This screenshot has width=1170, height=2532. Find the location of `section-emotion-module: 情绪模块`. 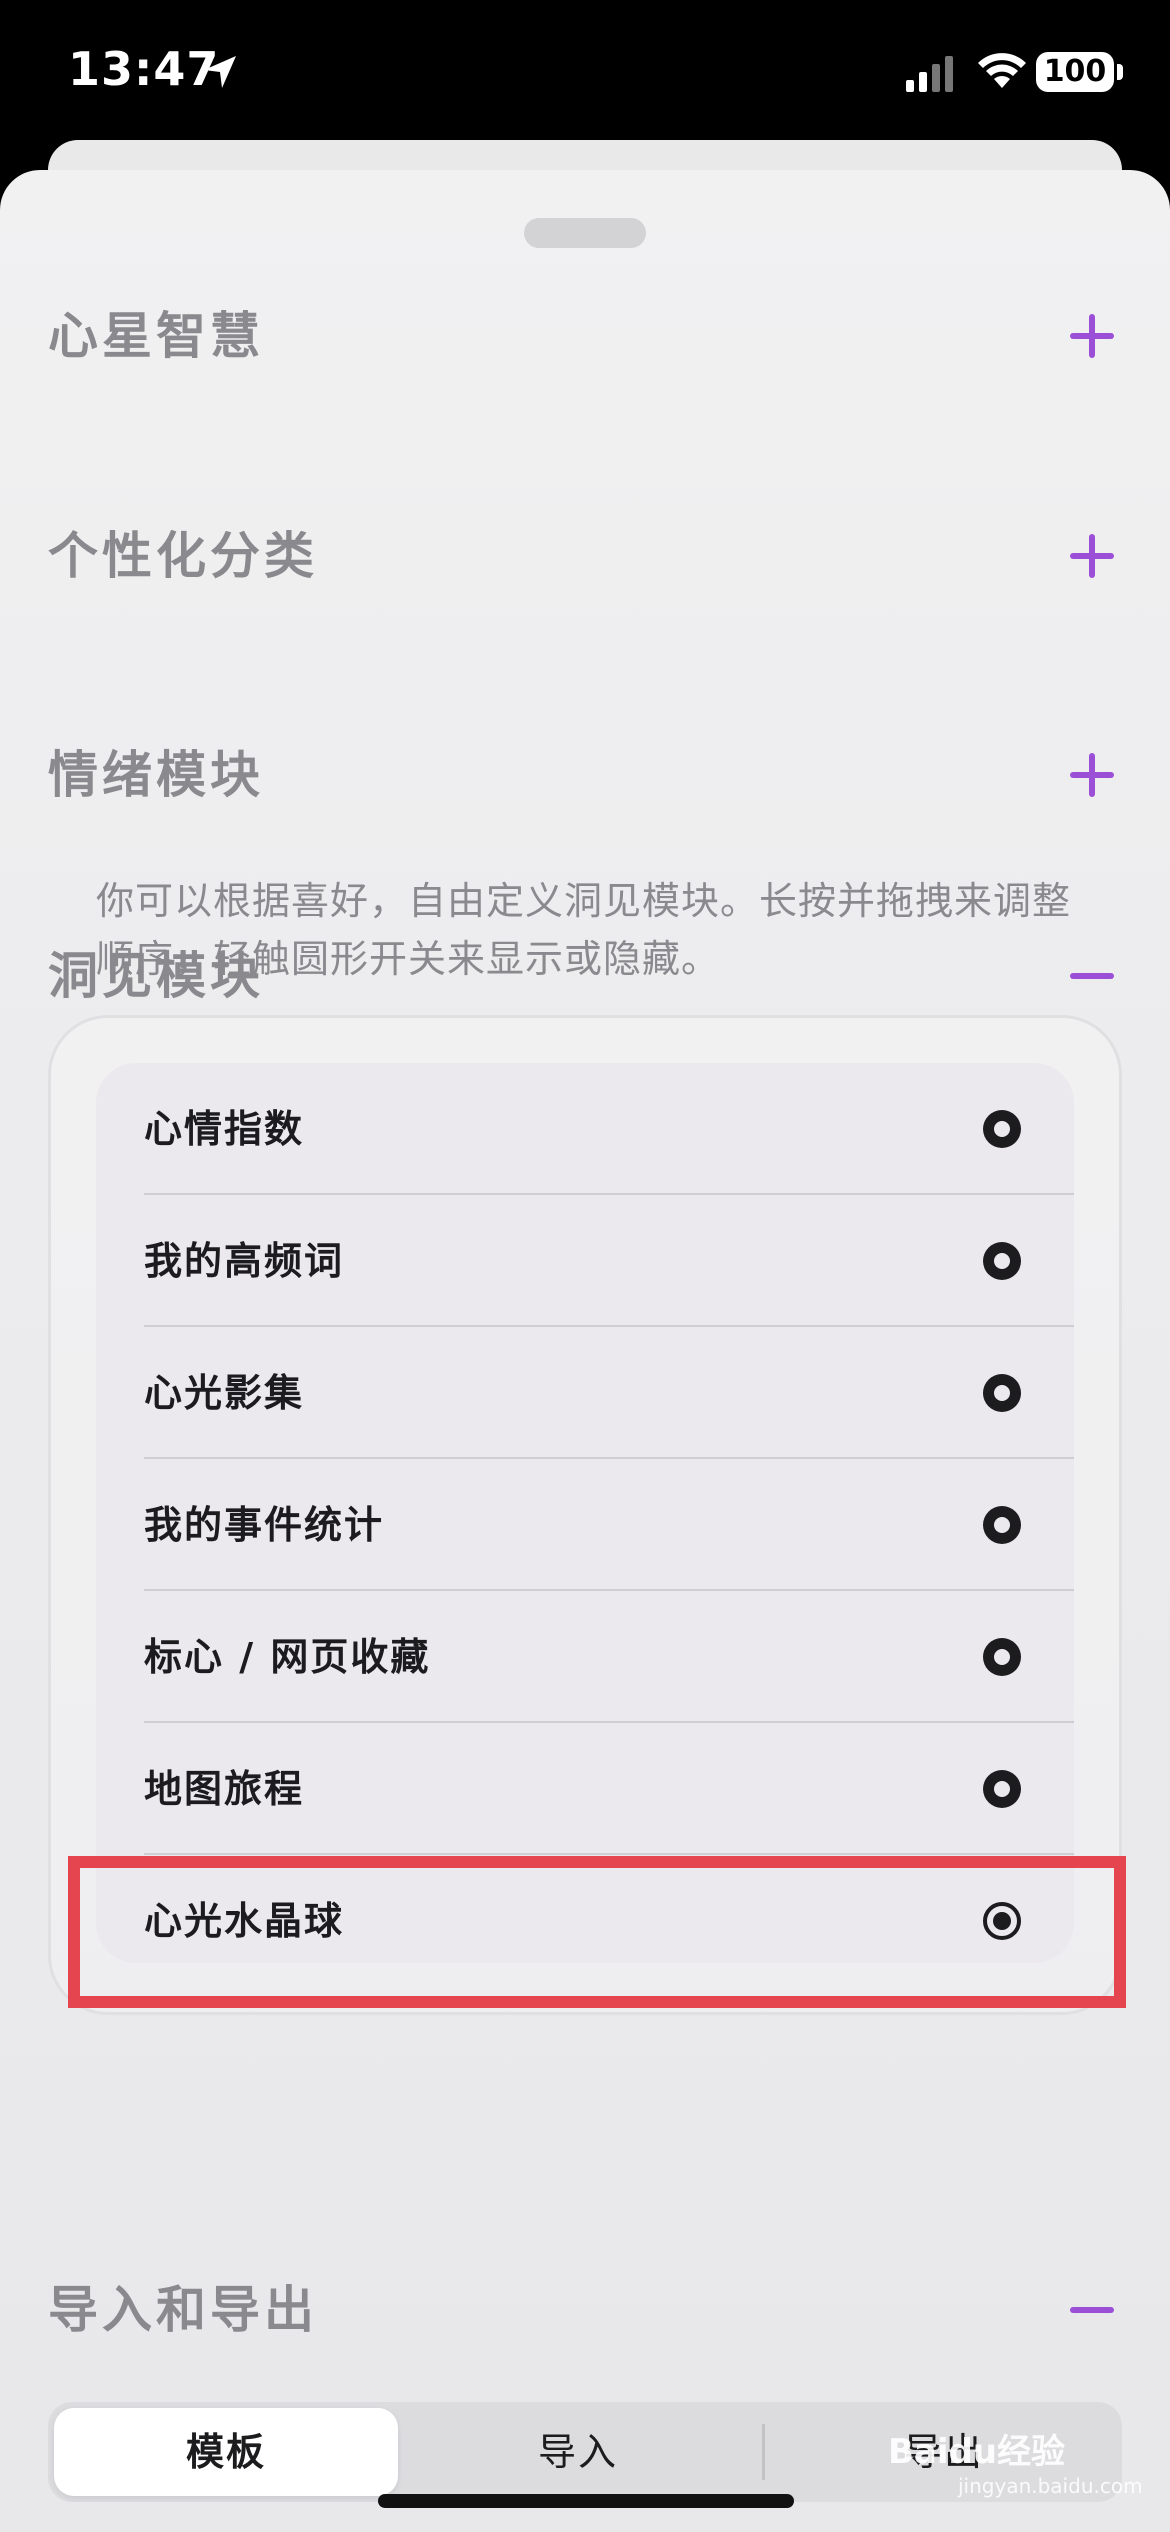

section-emotion-module: 情绪模块 is located at coordinates (585, 775).